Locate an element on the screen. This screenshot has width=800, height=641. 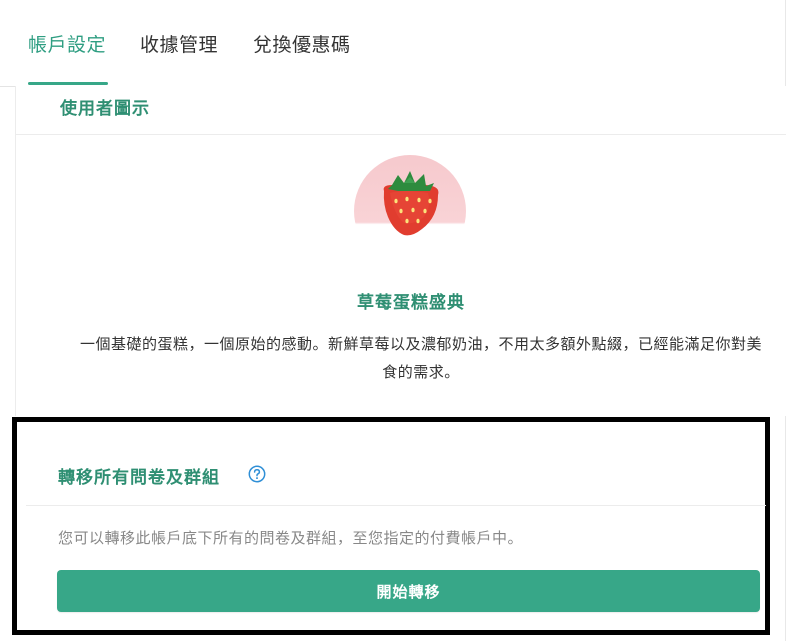
avatar-name: 草莓蛋糕盛典 is located at coordinates (411, 303).